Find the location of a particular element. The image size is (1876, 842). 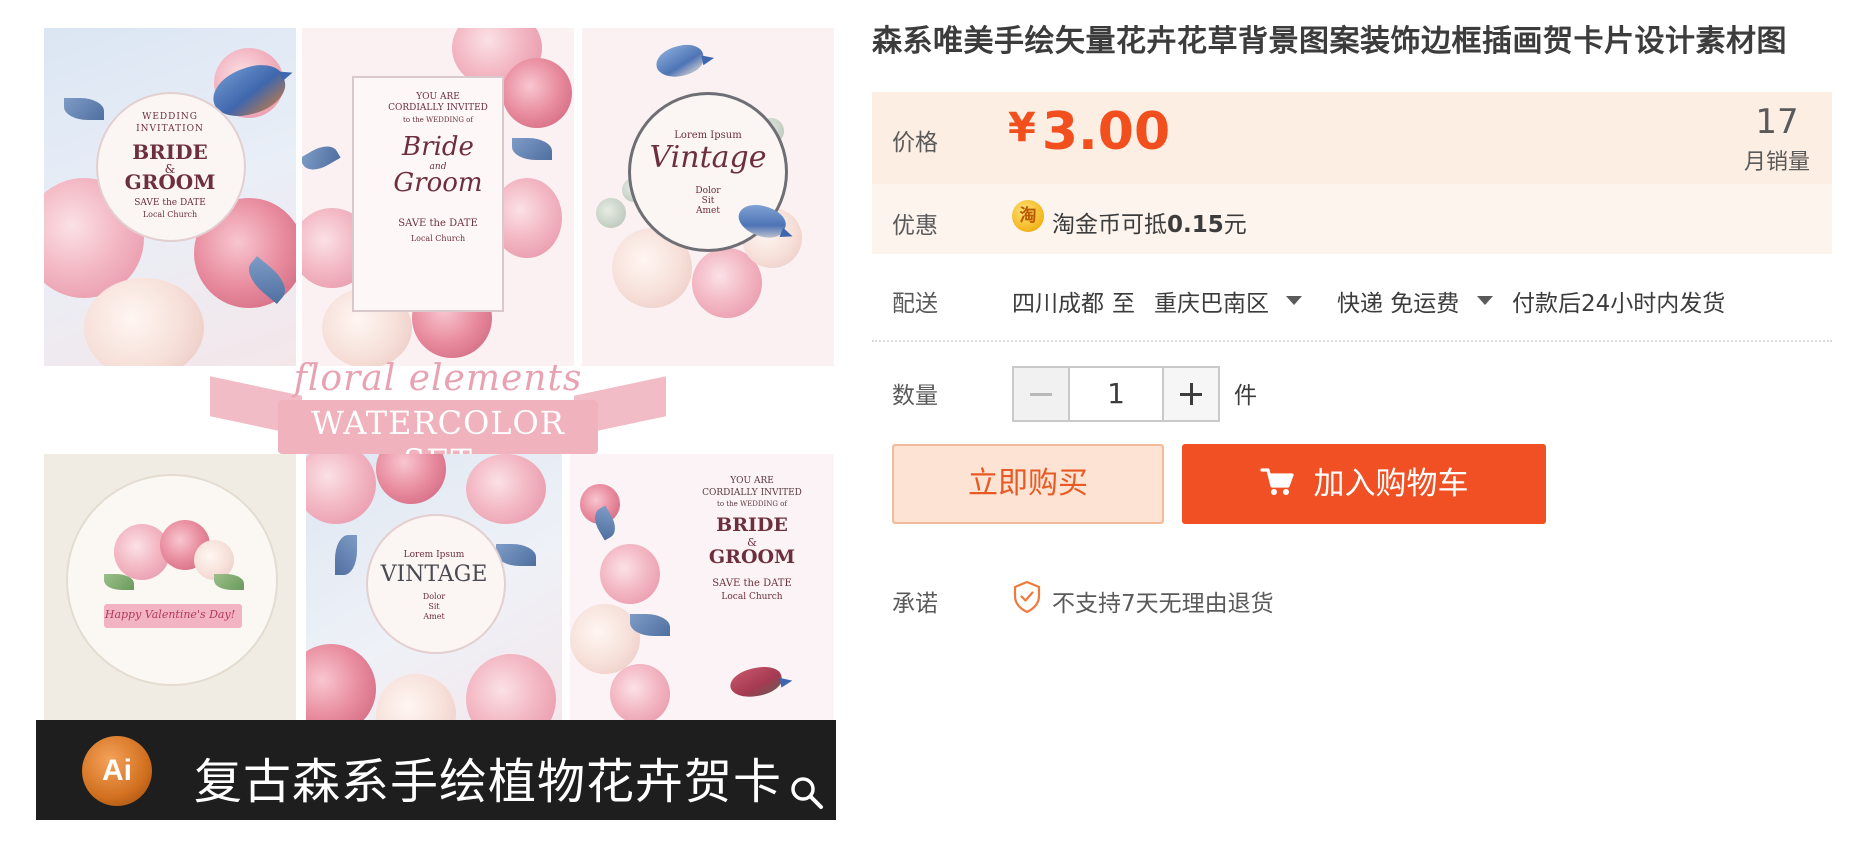

monthly-sales-label: 月销量 is located at coordinates (1776, 162).